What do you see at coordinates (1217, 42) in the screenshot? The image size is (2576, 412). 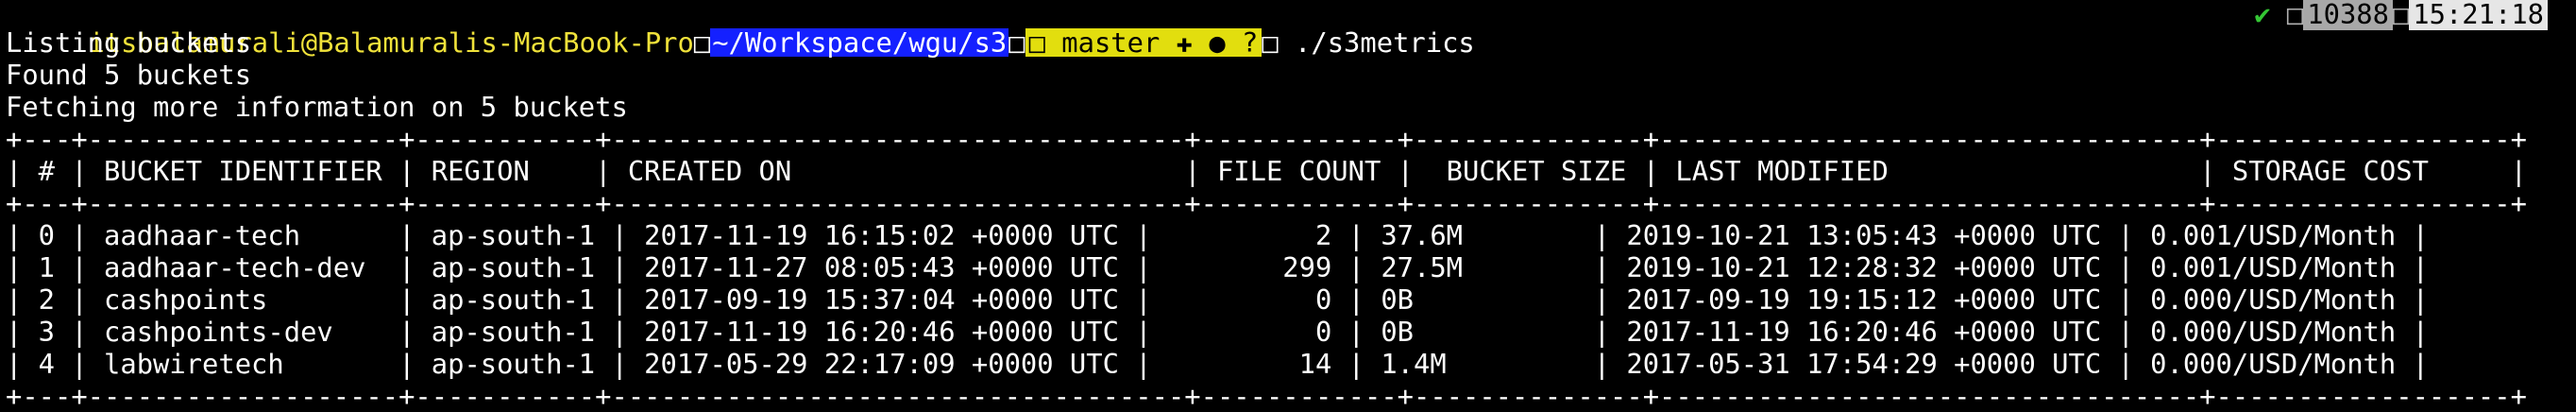 I see `git-status-flags: ✚ ● ?` at bounding box center [1217, 42].